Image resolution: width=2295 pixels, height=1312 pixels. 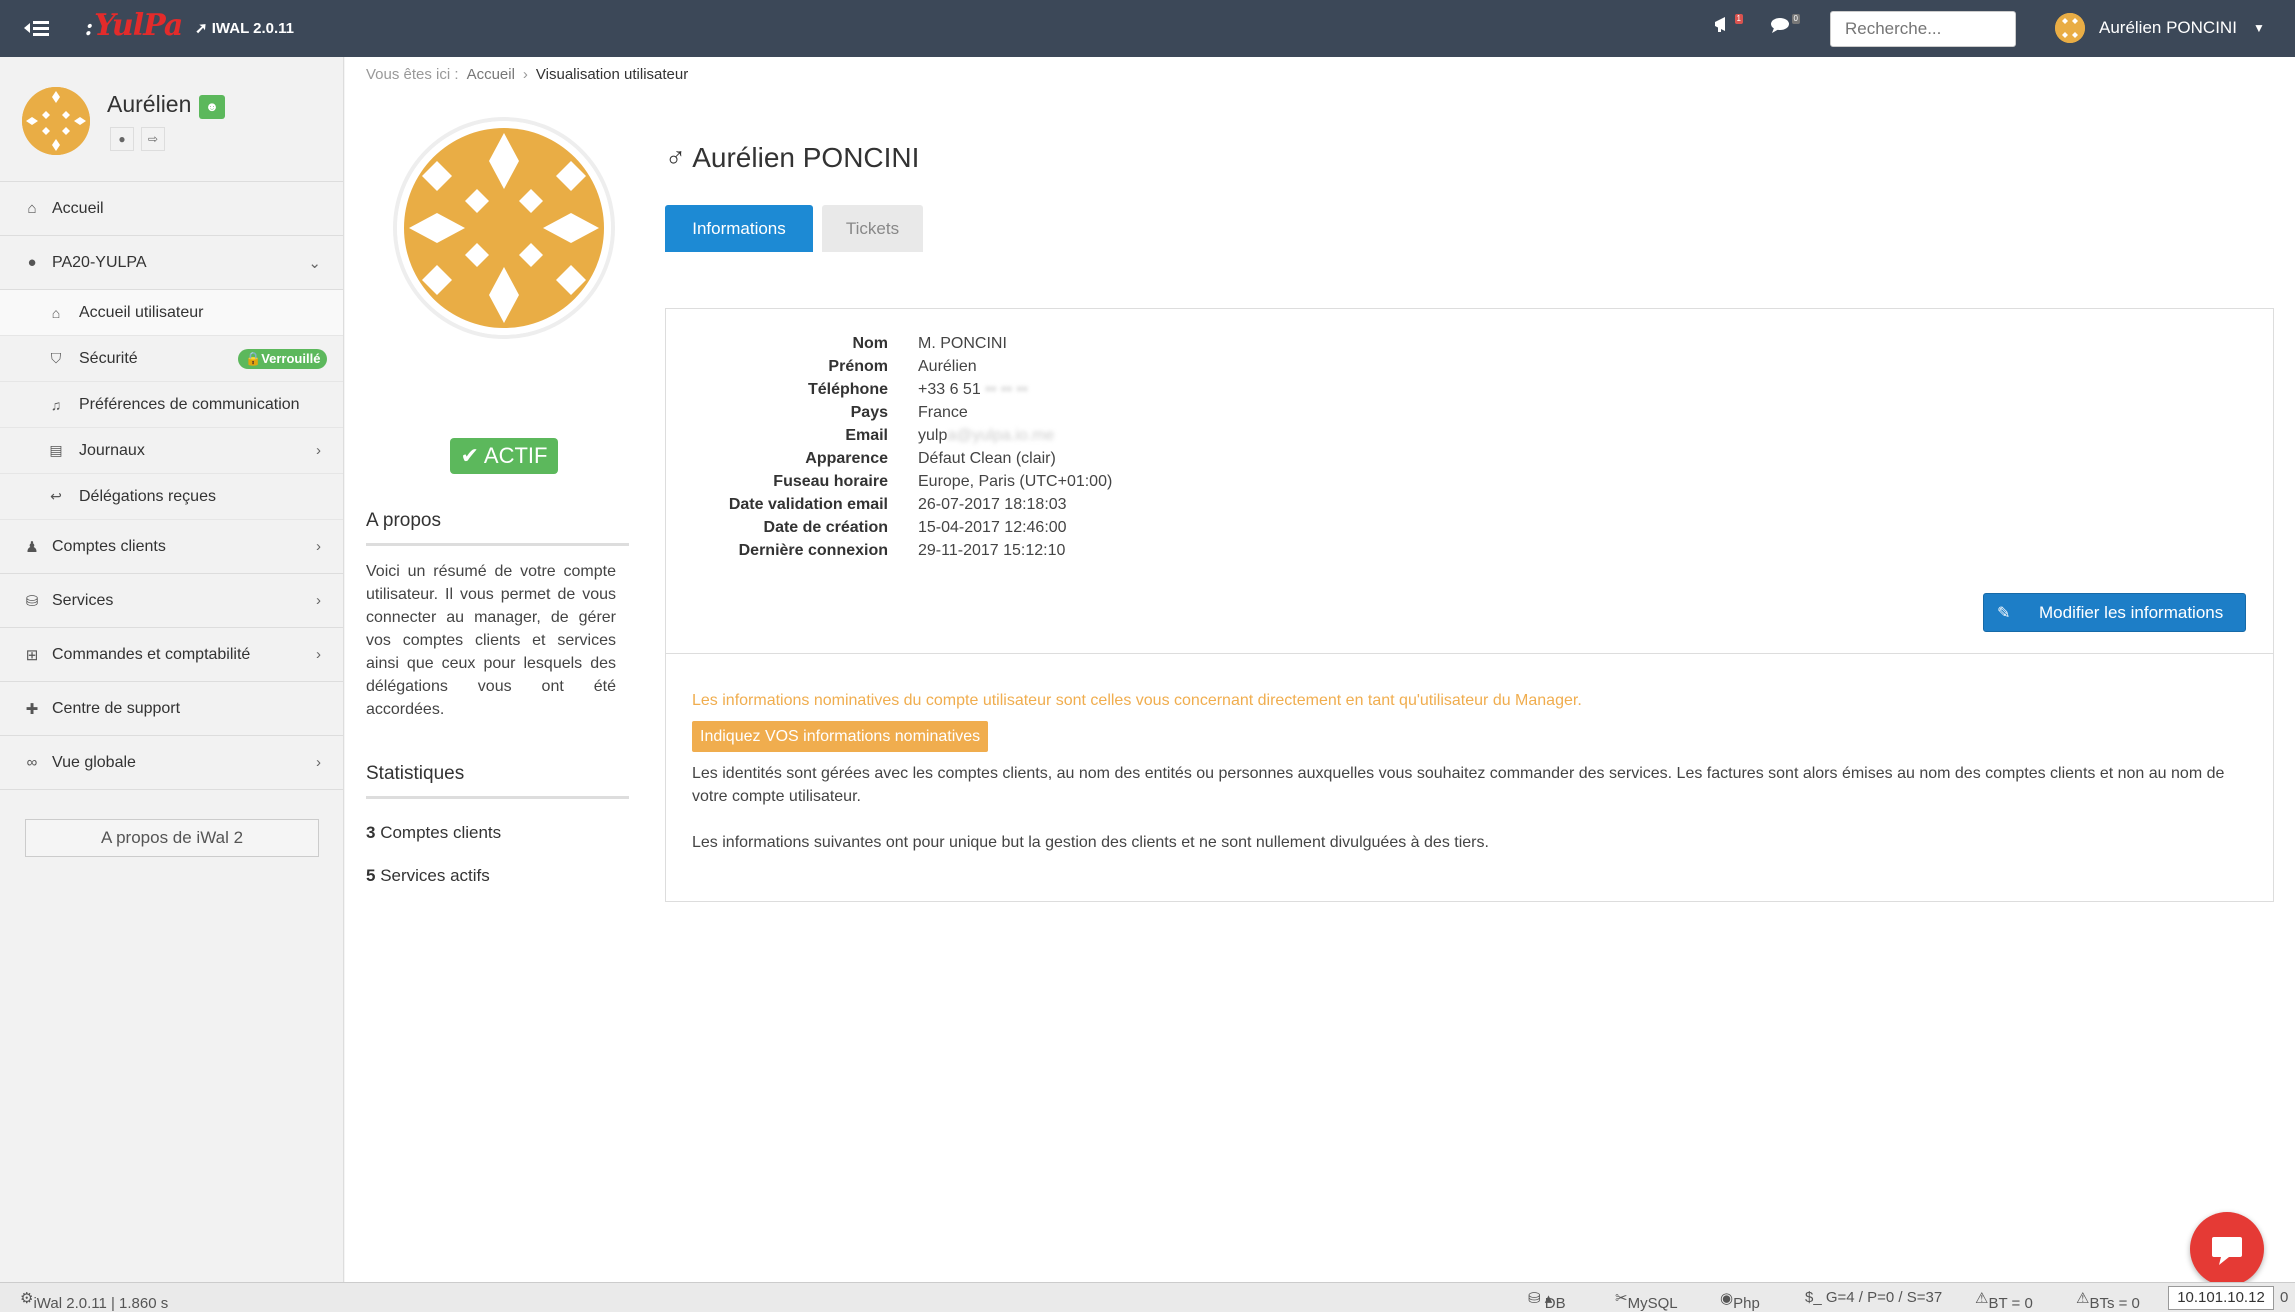 What do you see at coordinates (171, 763) in the screenshot?
I see `sidebar-item-vue-globale: ∞ Vue globale ›` at bounding box center [171, 763].